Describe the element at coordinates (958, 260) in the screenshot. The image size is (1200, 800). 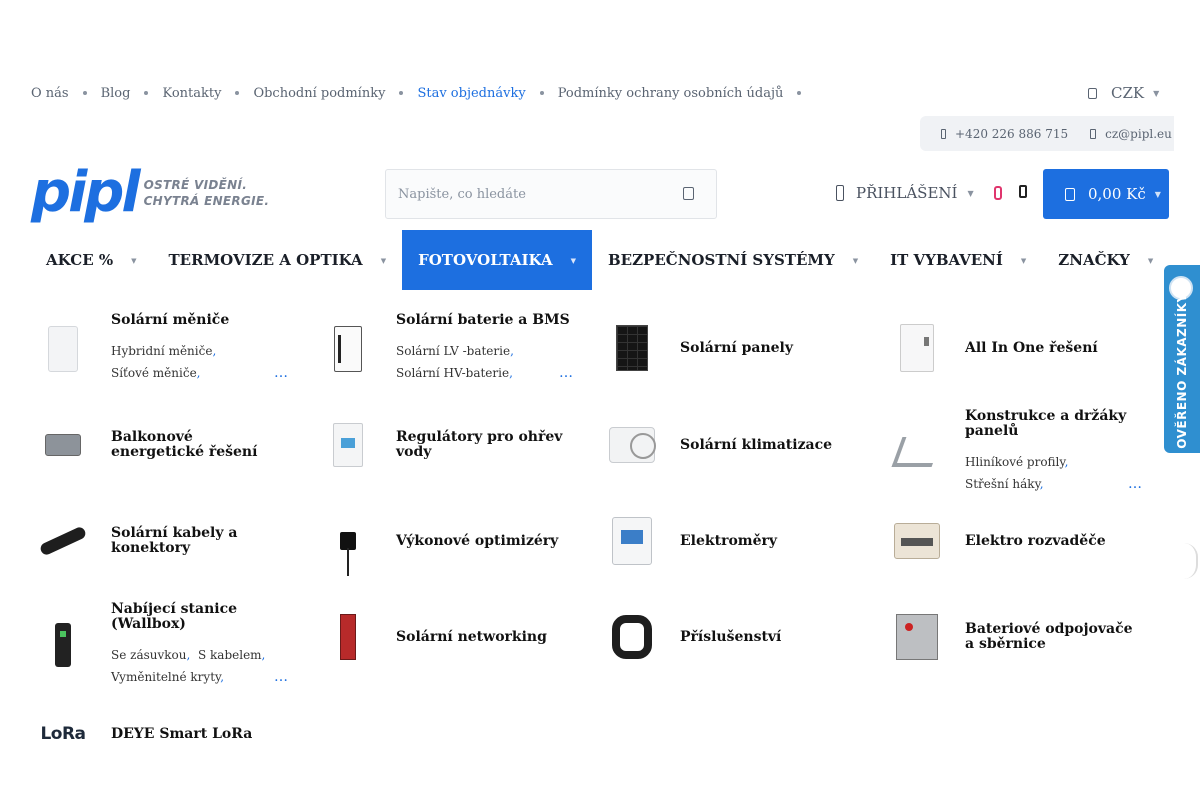
I see `nav-item-it: IT VYBAVENÍ ▼` at that location.